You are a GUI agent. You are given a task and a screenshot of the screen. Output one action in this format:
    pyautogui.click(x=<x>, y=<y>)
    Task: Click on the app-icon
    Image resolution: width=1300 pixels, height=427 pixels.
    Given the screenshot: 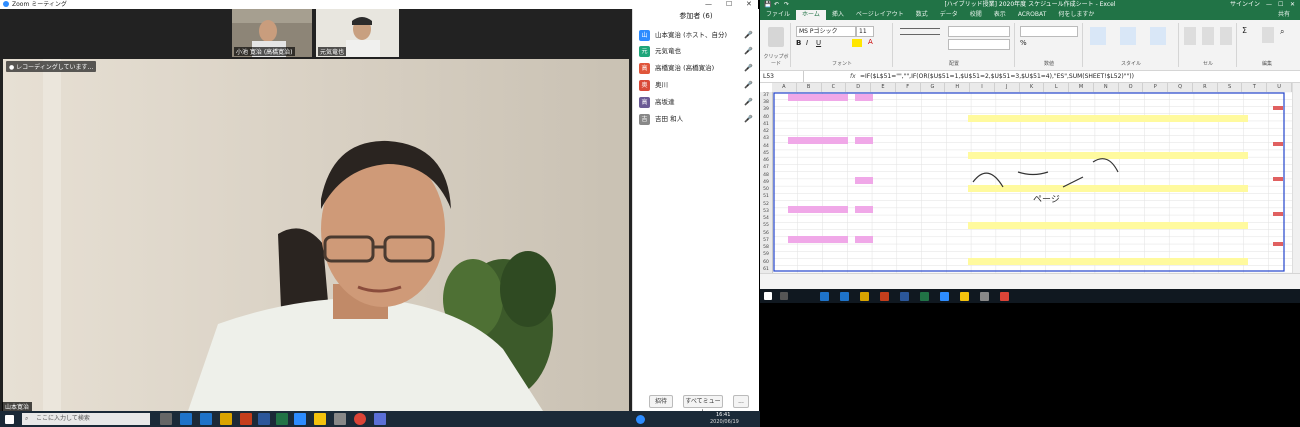 What is the action you would take?
    pyautogui.click(x=380, y=419)
    